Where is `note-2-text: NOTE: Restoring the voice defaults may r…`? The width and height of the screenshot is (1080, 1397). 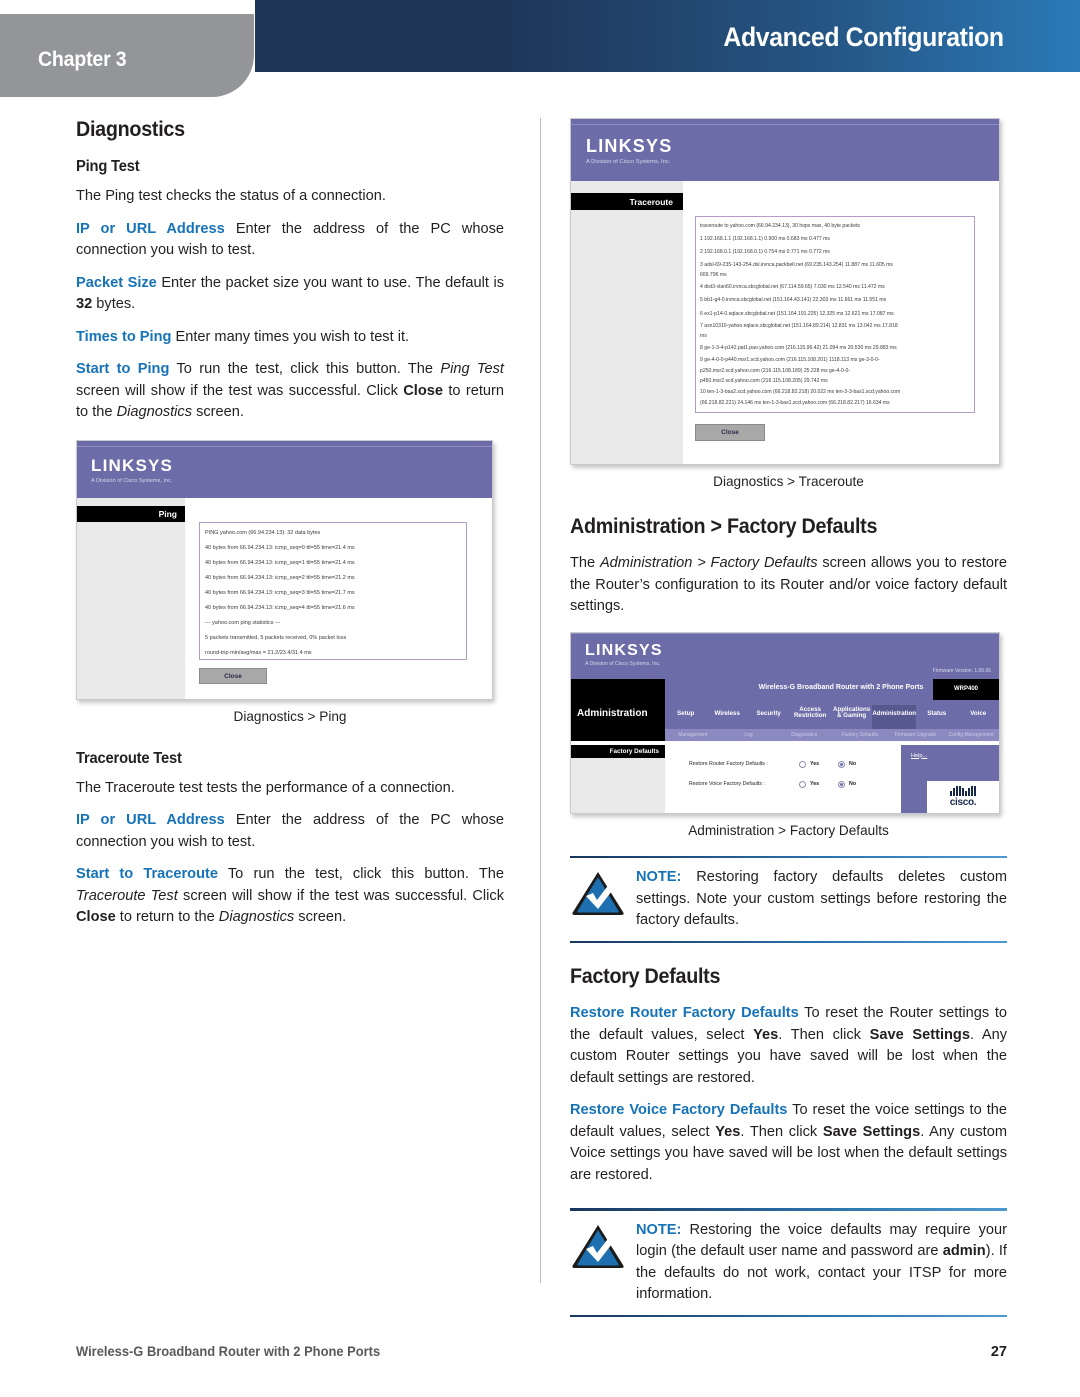 note-2-text: NOTE: Restoring the voice defaults may r… is located at coordinates (821, 1262).